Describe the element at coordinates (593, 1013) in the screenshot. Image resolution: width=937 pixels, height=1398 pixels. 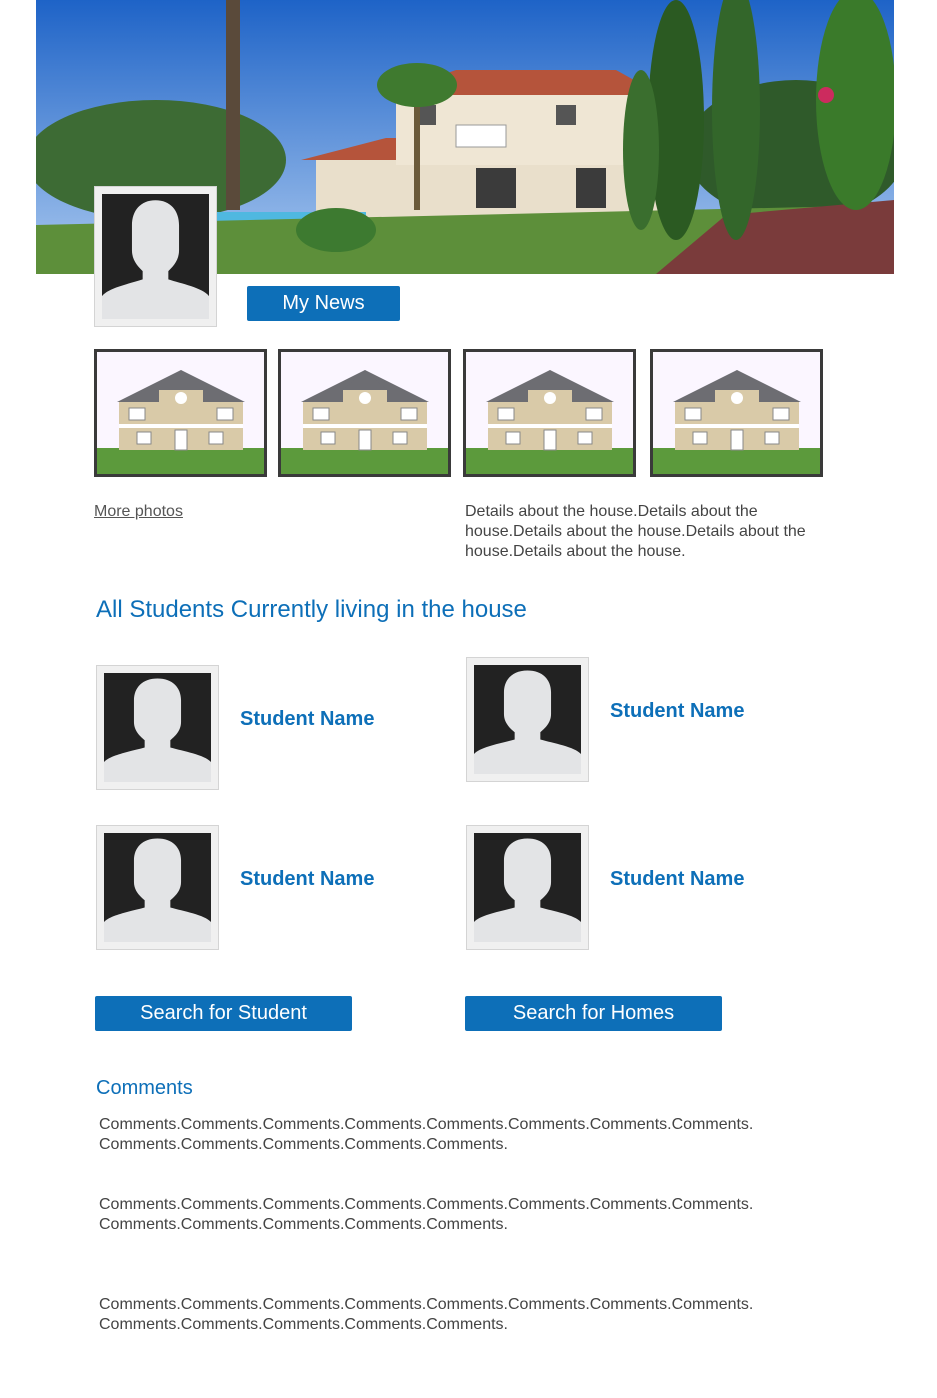
I see `search-for-homes-button: Search for Homes` at that location.